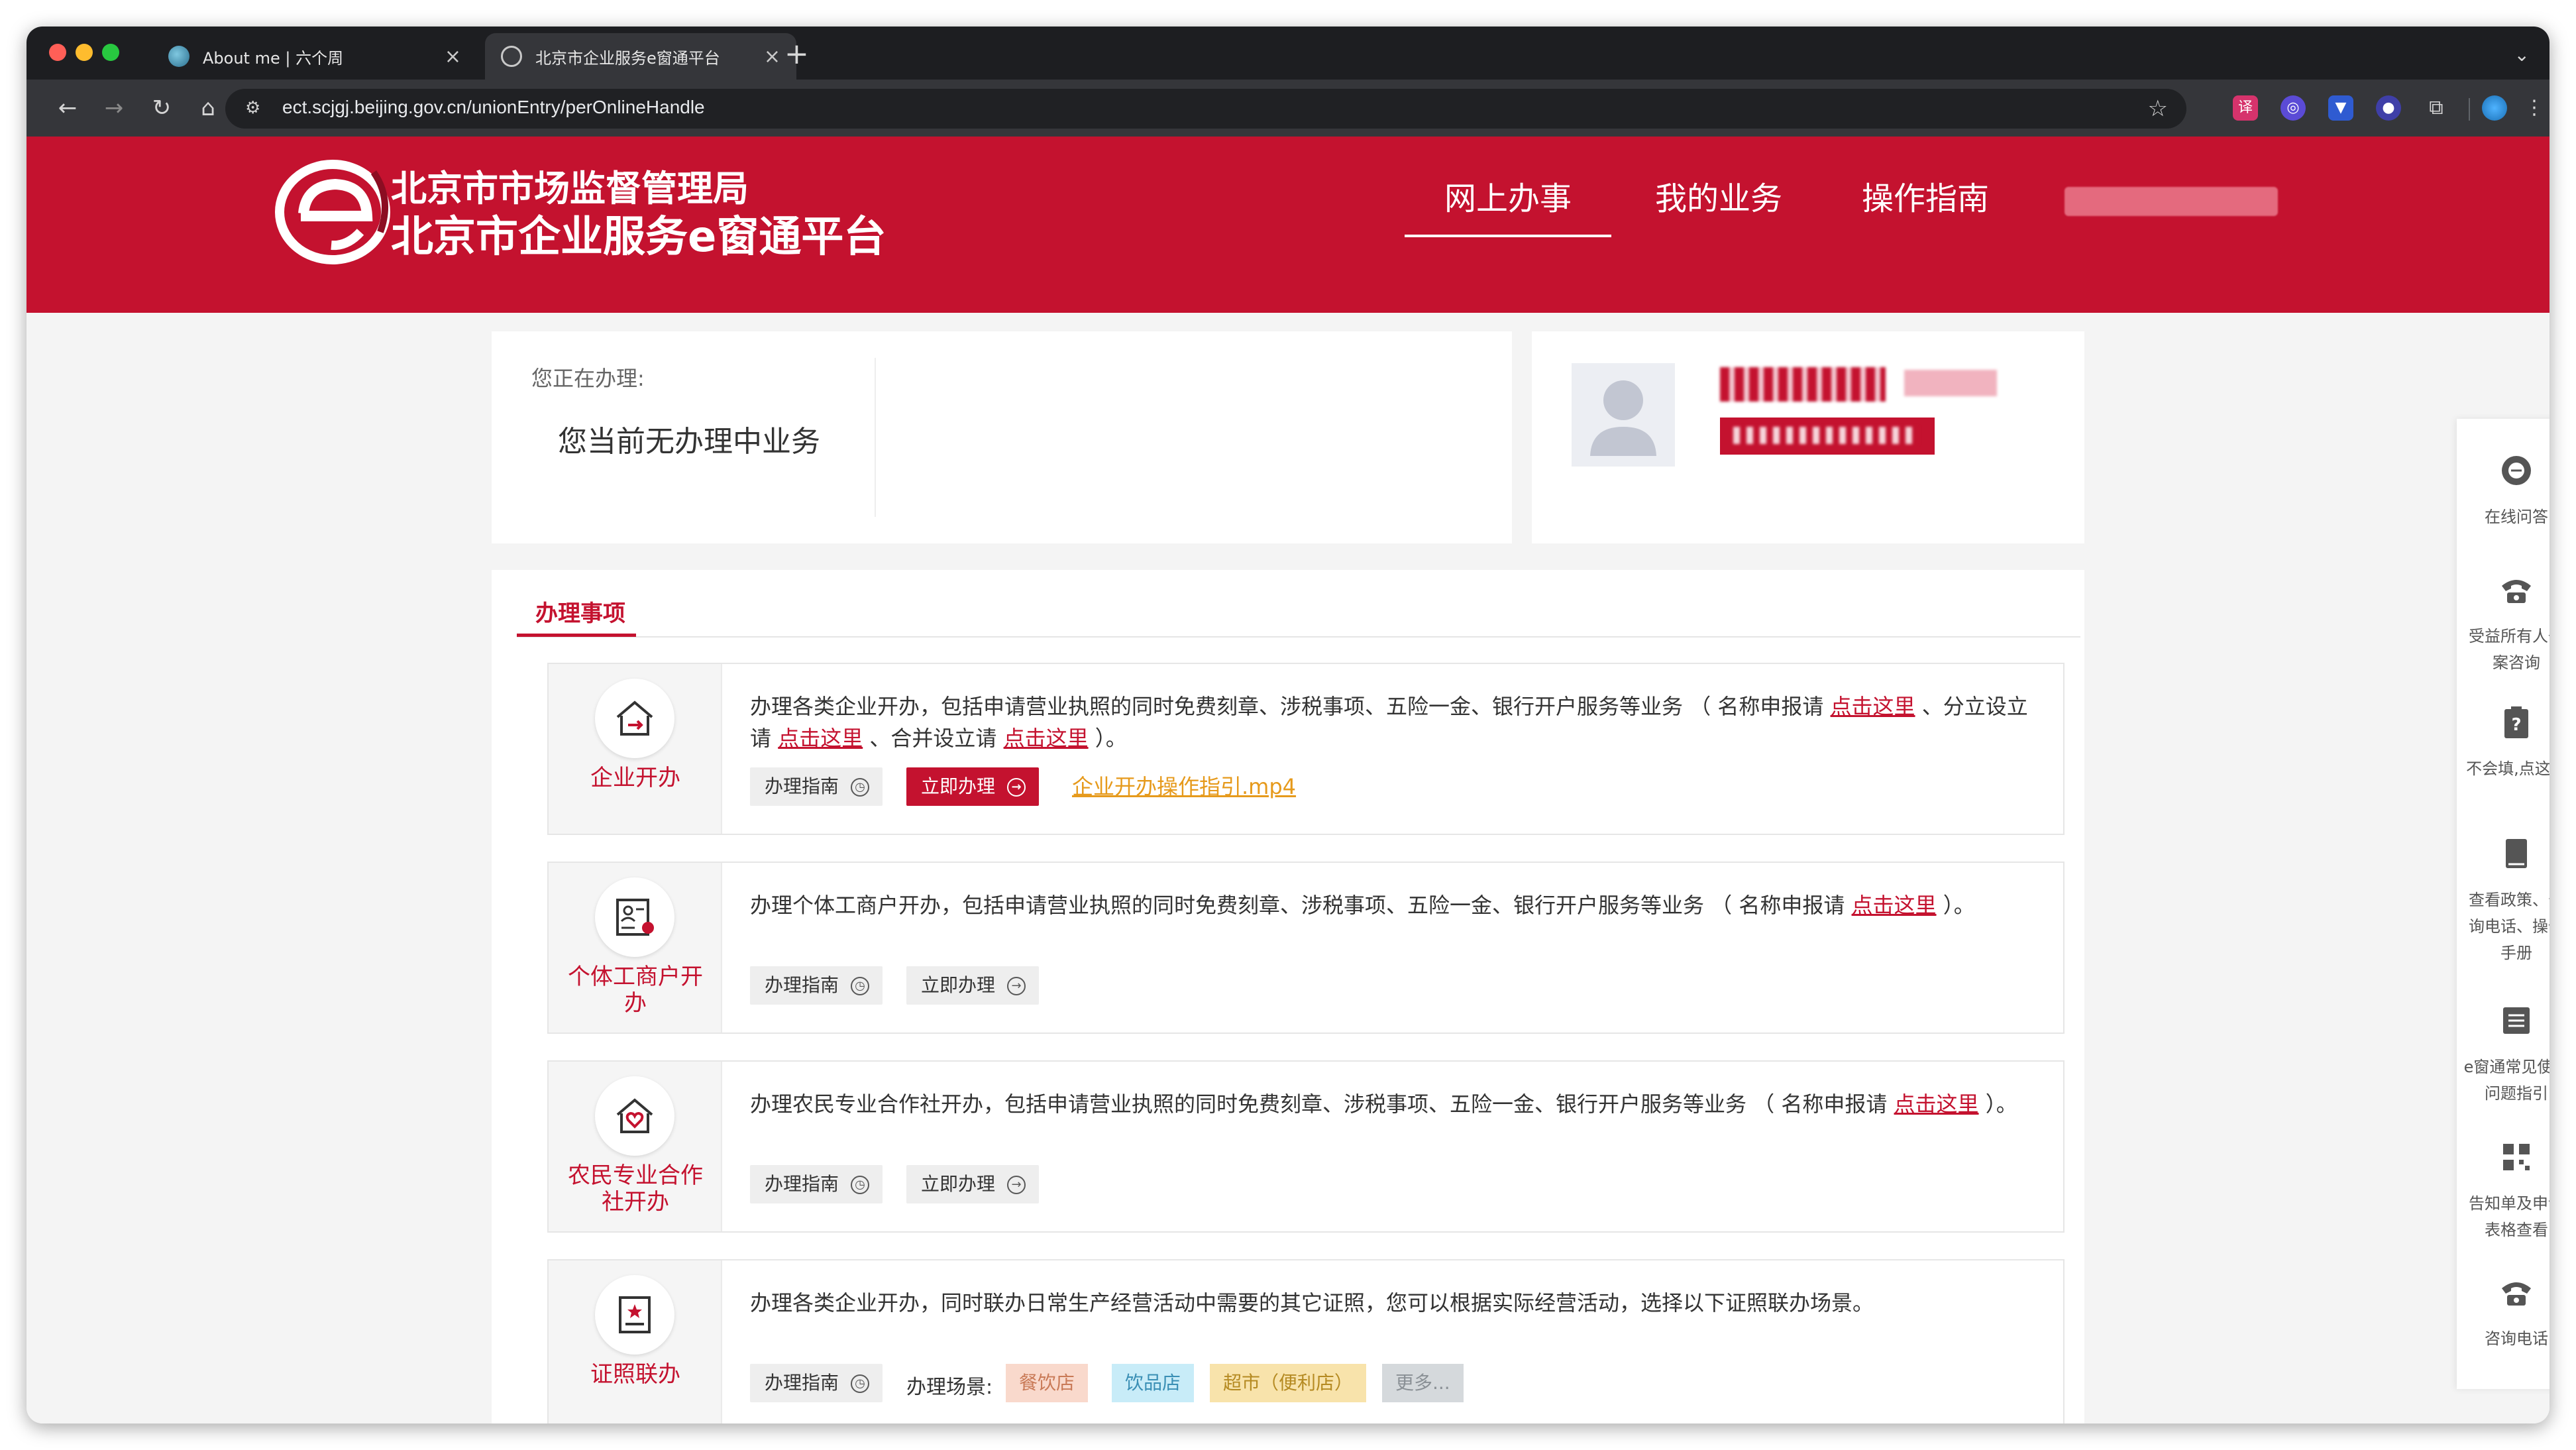 This screenshot has width=2576, height=1450. Describe the element at coordinates (110, 53) in the screenshot. I see `maximize-window-button` at that location.